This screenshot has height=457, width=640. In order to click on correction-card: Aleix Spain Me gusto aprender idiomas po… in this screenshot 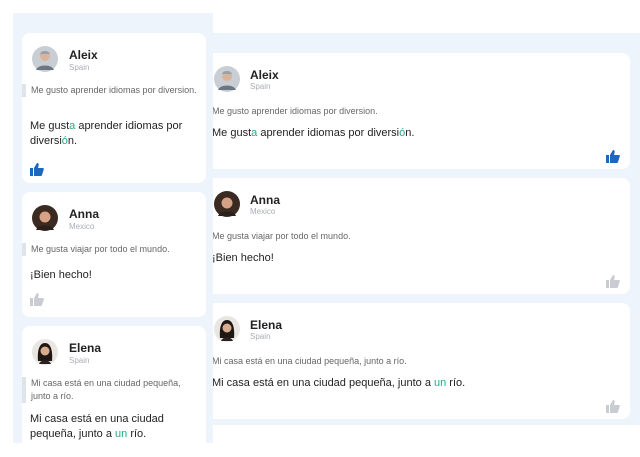, I will do `click(114, 108)`.